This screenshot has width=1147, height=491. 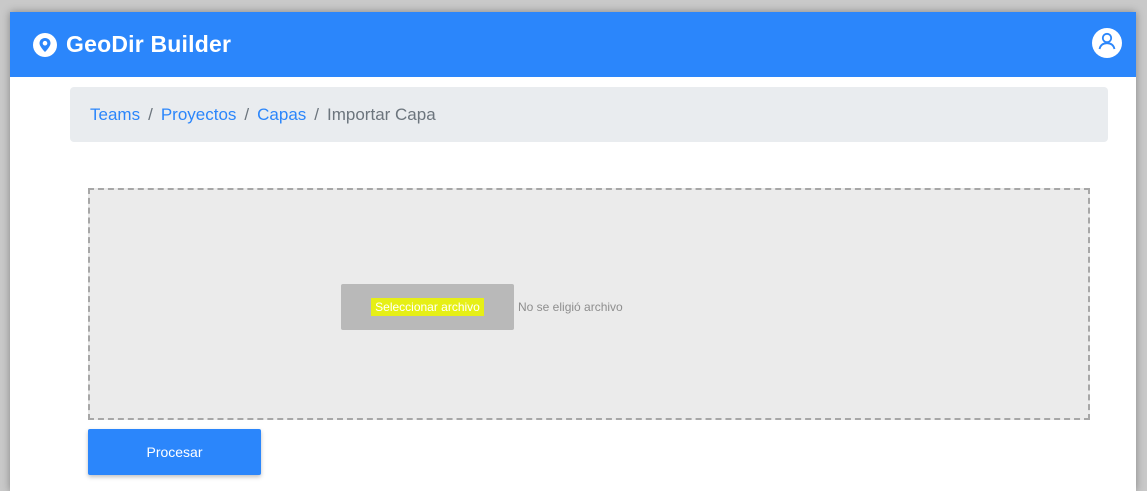 What do you see at coordinates (149, 44) in the screenshot?
I see `brand-name: GeoDir Builder` at bounding box center [149, 44].